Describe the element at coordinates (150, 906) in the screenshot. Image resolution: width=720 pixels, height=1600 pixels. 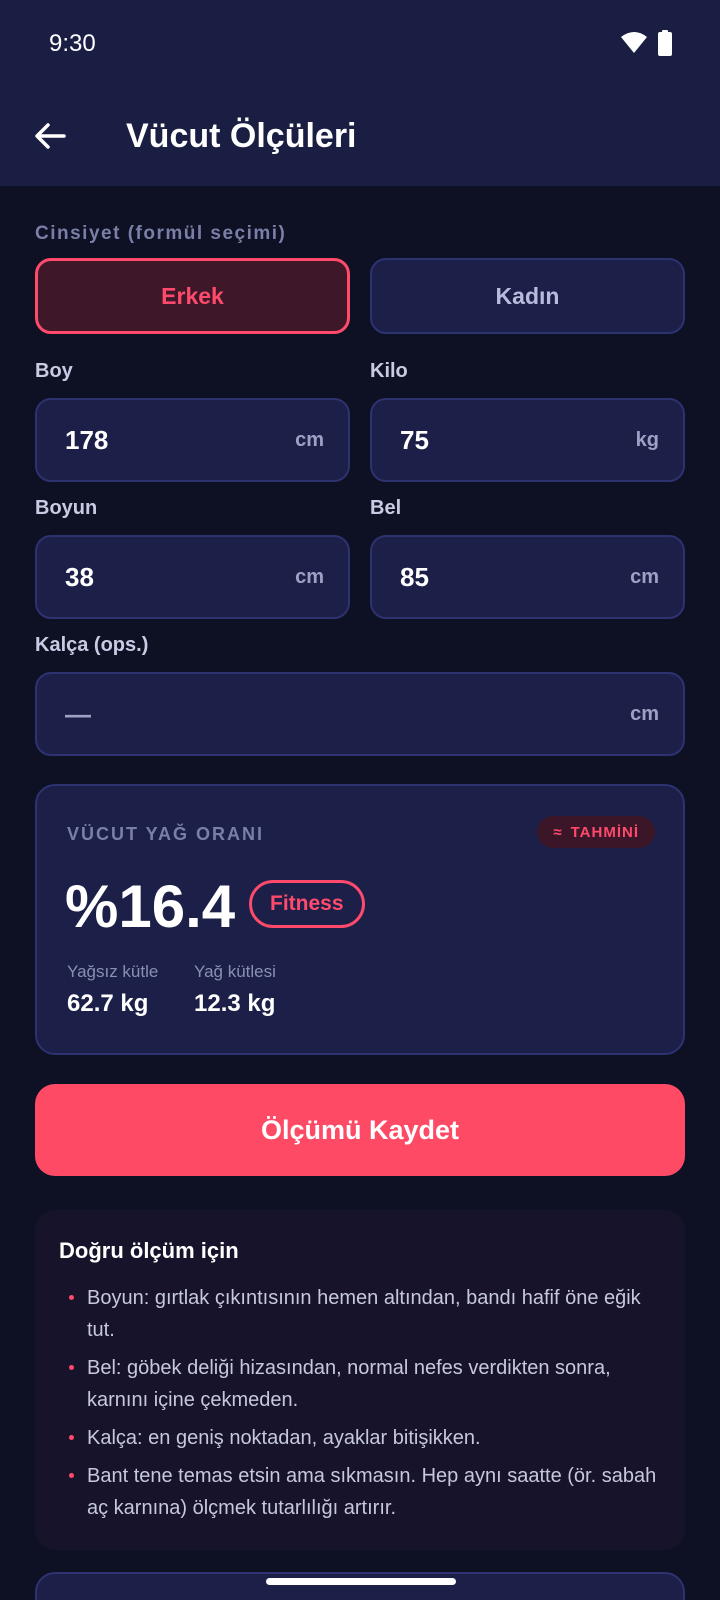
I see `body-fat-value: %16.4` at that location.